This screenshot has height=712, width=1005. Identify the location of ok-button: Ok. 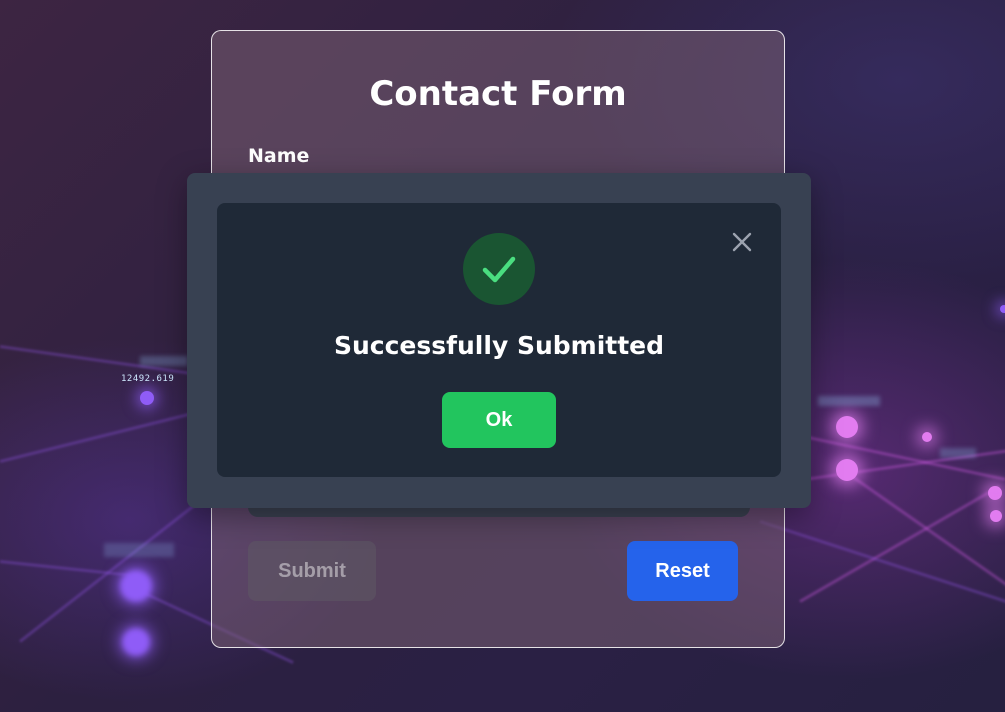
(499, 420).